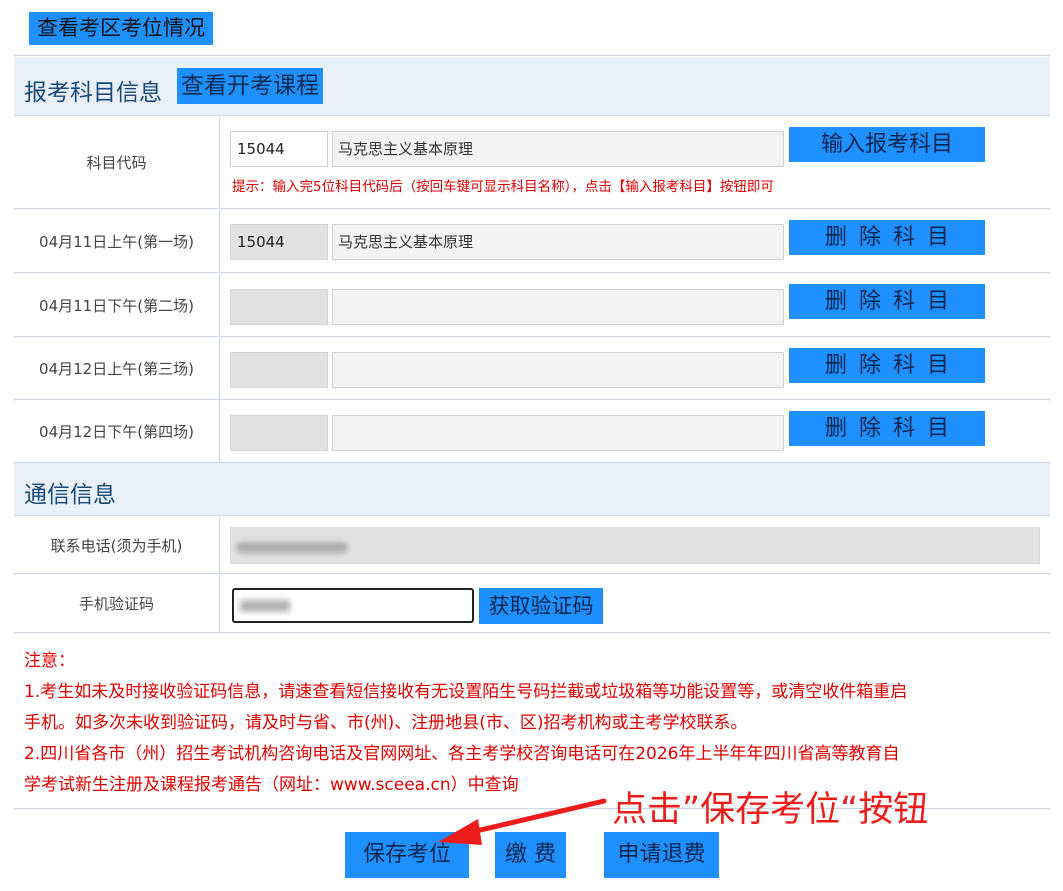 This screenshot has height=891, width=1063. Describe the element at coordinates (353, 605) in the screenshot. I see `verify-code-input` at that location.